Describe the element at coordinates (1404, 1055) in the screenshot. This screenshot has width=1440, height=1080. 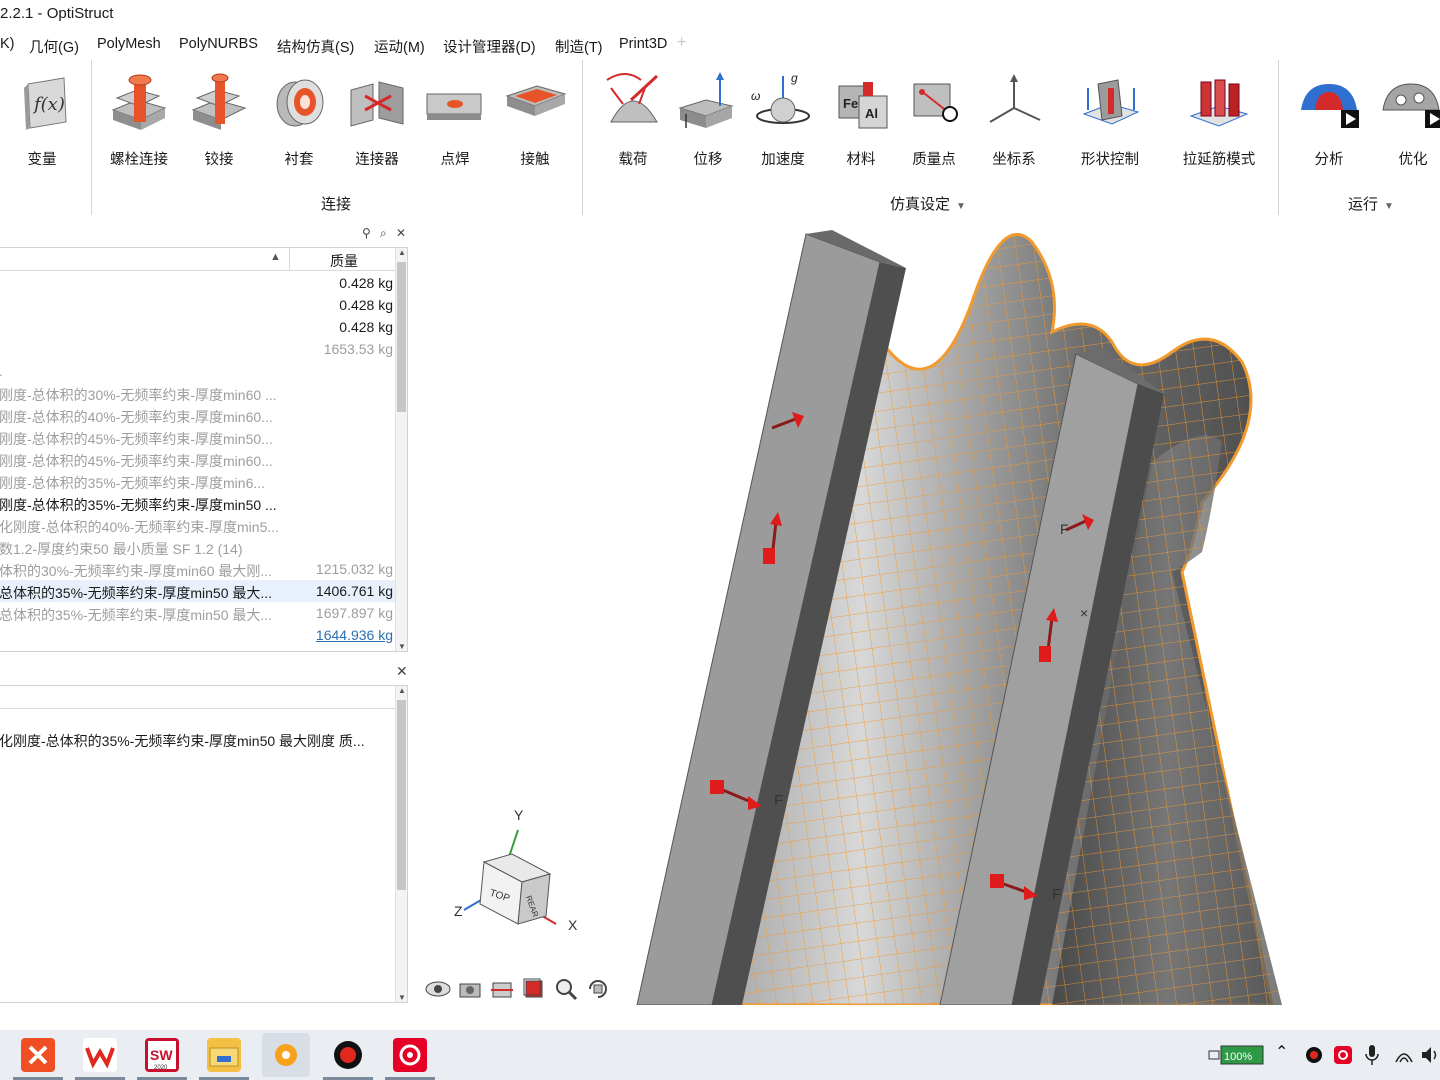
I see `wifi-icon` at that location.